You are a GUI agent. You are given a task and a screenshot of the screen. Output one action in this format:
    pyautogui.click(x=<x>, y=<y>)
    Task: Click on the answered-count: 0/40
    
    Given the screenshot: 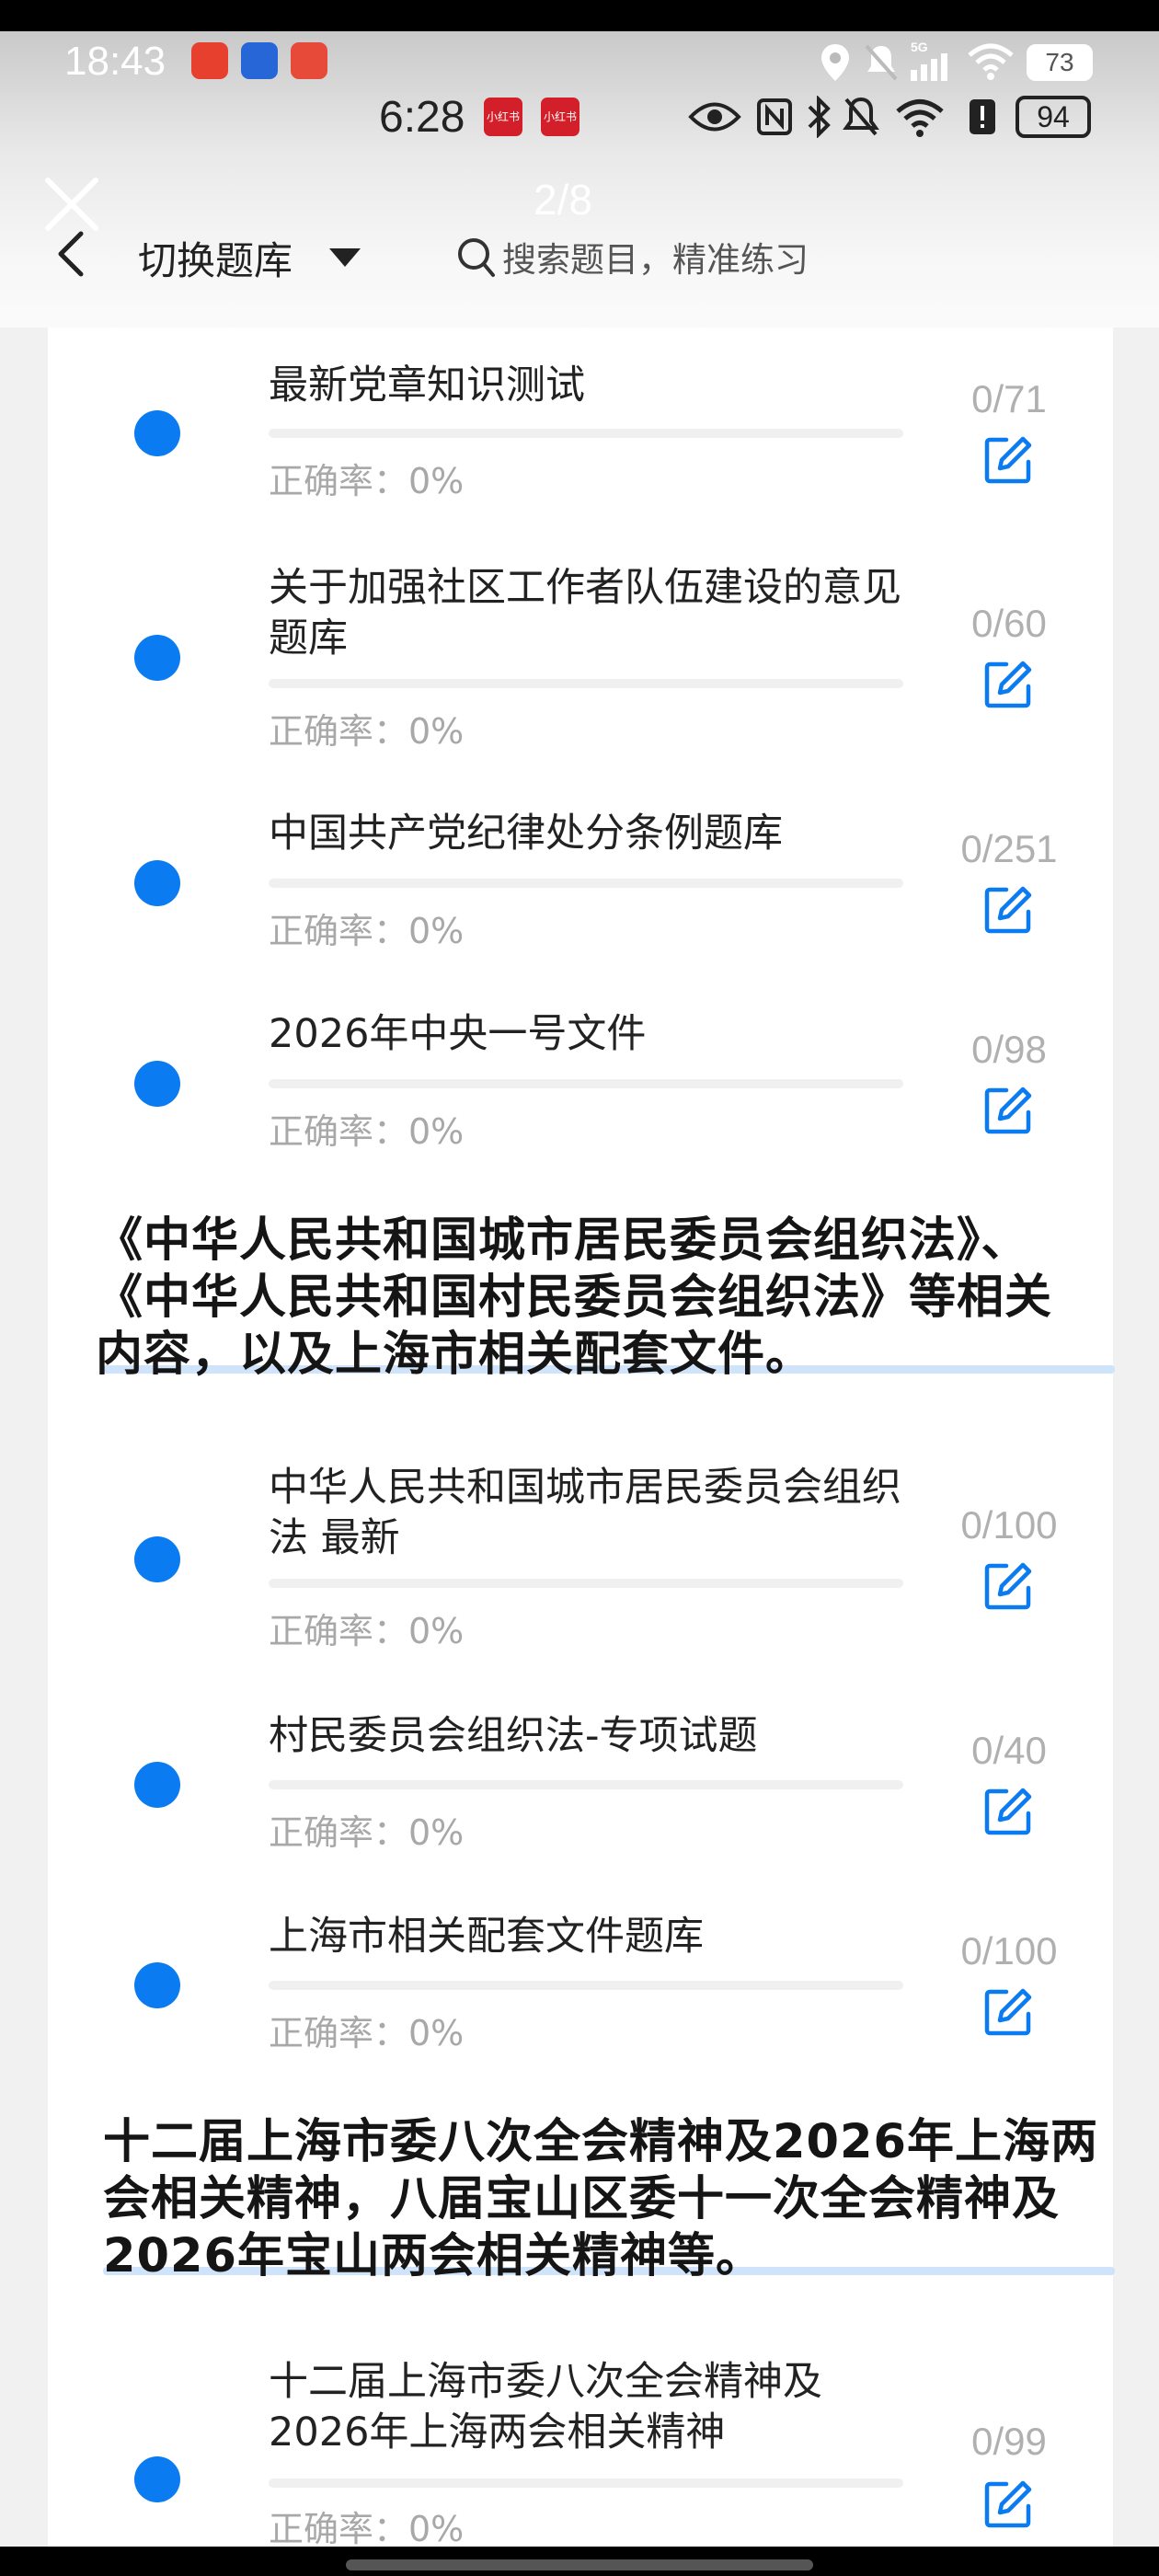 What is the action you would take?
    pyautogui.click(x=1009, y=1750)
    